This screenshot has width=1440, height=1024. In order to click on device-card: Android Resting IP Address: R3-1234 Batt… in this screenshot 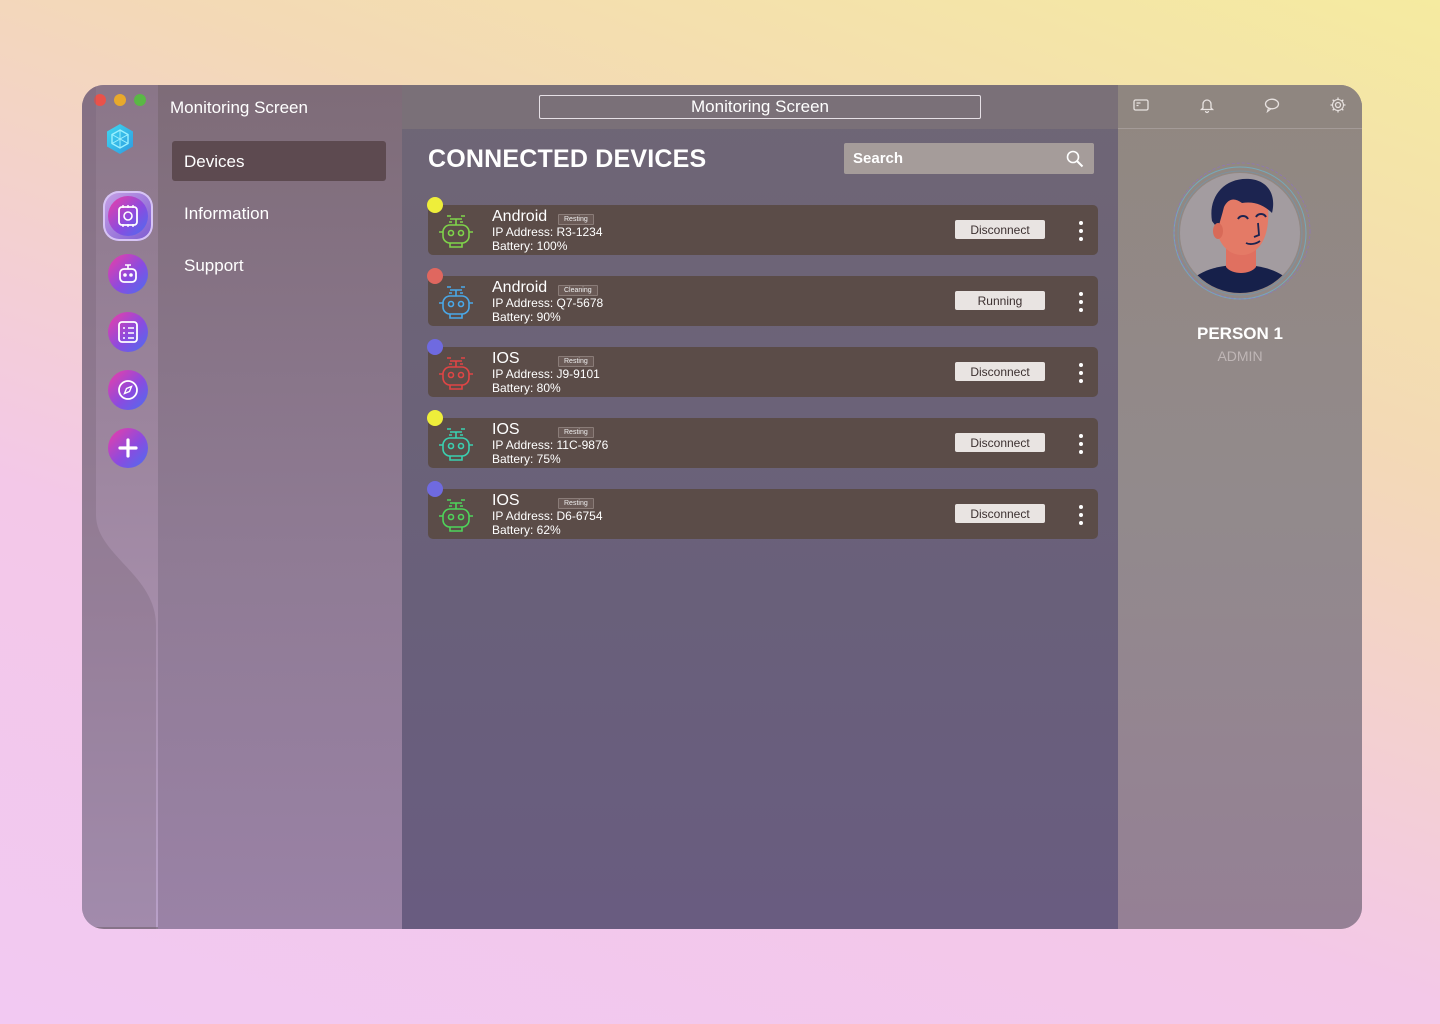, I will do `click(762, 226)`.